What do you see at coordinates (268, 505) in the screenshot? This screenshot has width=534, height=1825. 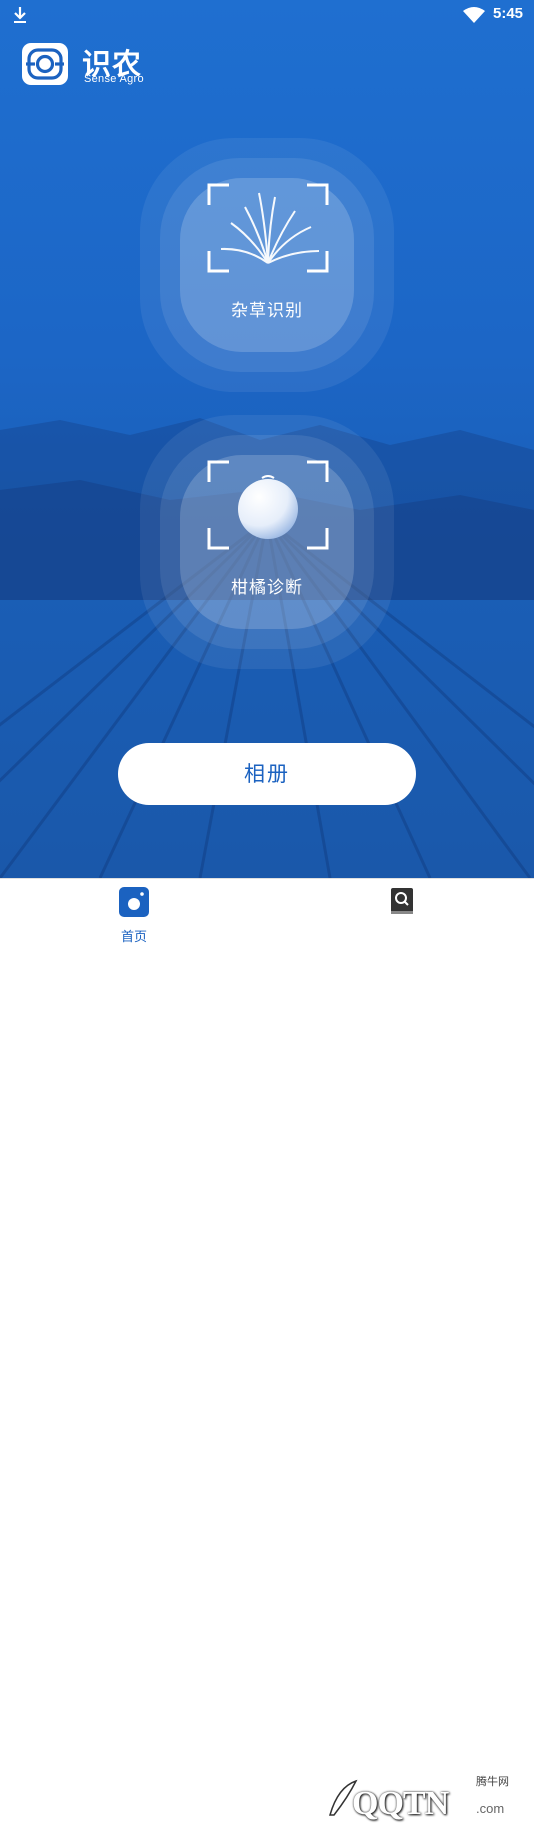 I see `citrus-fruit-icon` at bounding box center [268, 505].